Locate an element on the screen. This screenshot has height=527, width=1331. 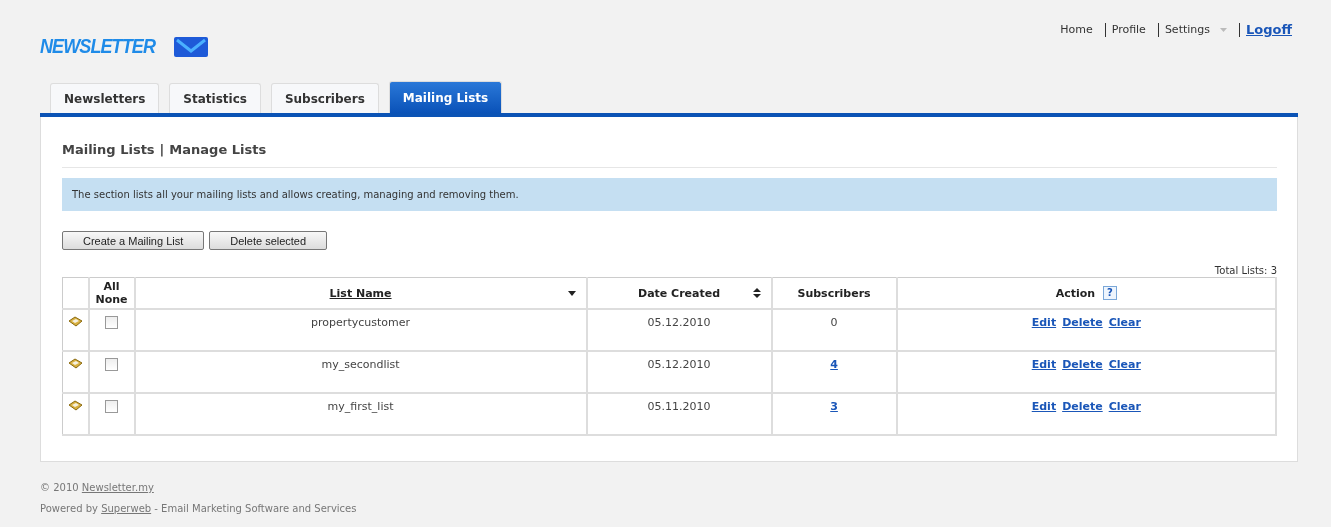
select-all-none: All None is located at coordinates (111, 293).